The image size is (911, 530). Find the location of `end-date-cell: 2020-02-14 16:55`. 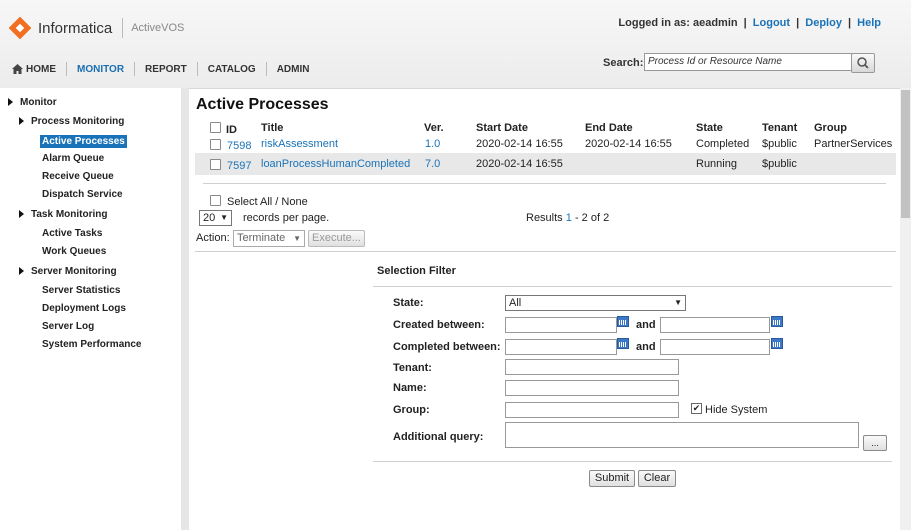

end-date-cell: 2020-02-14 16:55 is located at coordinates (628, 144).